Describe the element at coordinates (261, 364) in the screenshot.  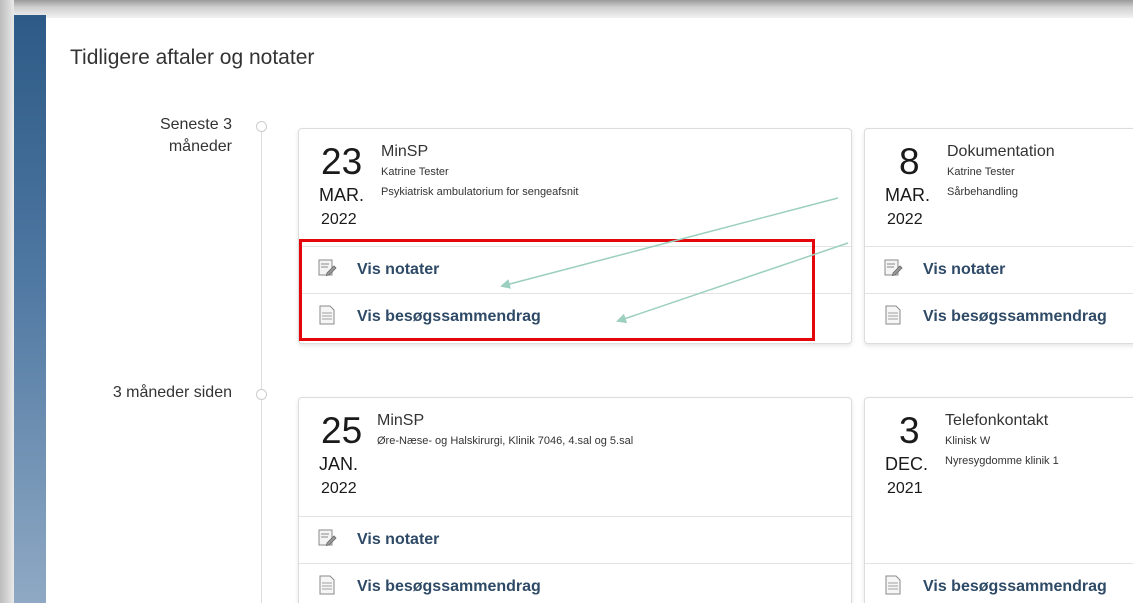
I see `timeline-line` at that location.